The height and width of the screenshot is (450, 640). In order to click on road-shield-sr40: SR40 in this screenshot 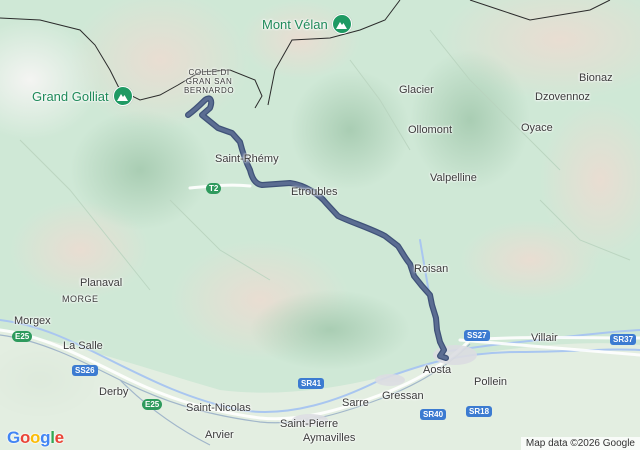, I will do `click(433, 414)`.